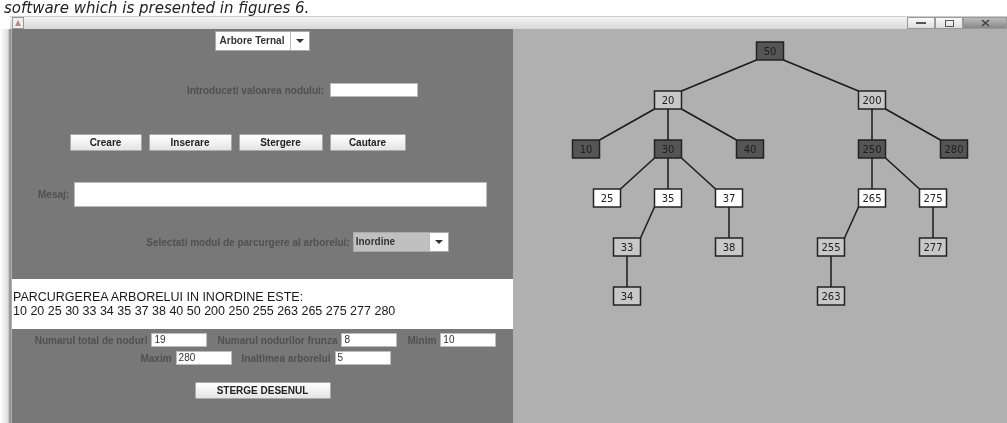 The height and width of the screenshot is (423, 1007). What do you see at coordinates (627, 247) in the screenshot?
I see `tree-node: 33` at bounding box center [627, 247].